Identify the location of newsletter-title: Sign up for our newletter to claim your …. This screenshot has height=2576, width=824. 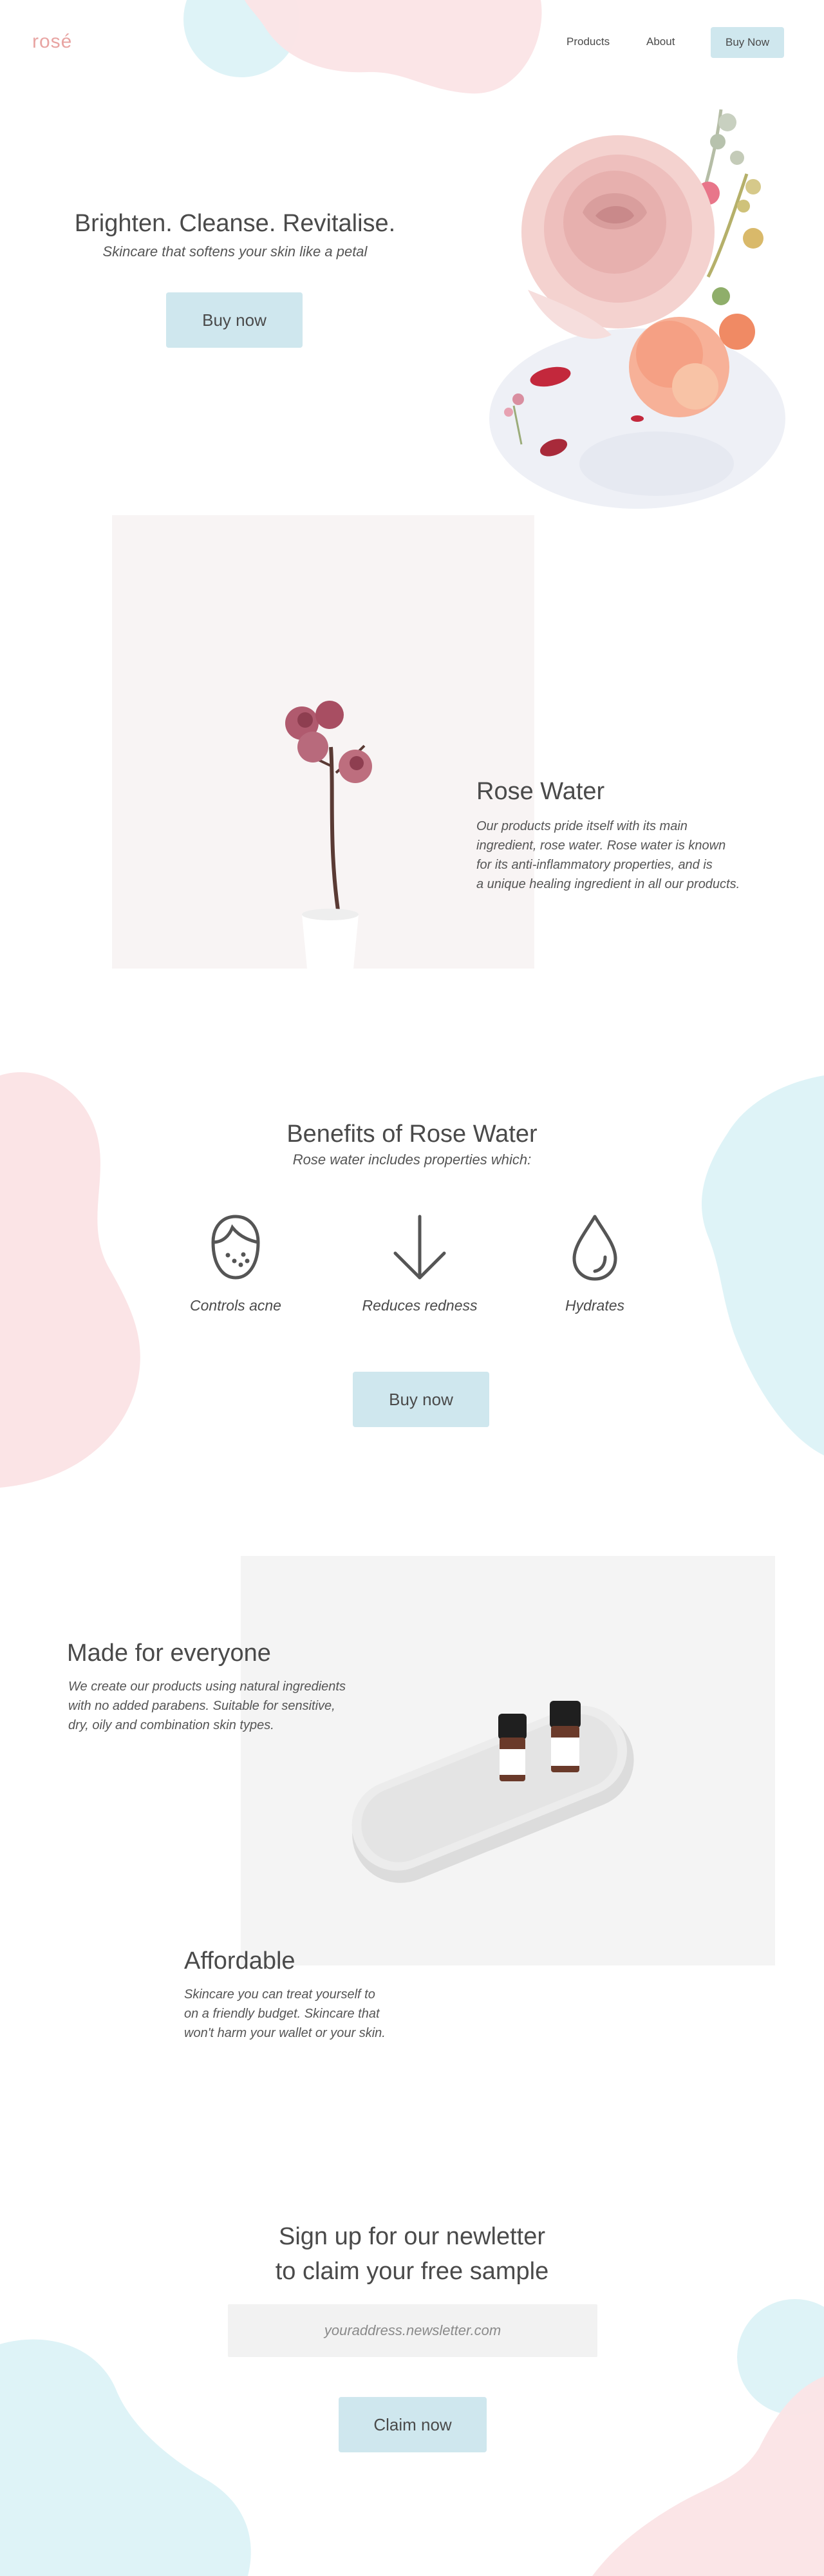
(412, 2254).